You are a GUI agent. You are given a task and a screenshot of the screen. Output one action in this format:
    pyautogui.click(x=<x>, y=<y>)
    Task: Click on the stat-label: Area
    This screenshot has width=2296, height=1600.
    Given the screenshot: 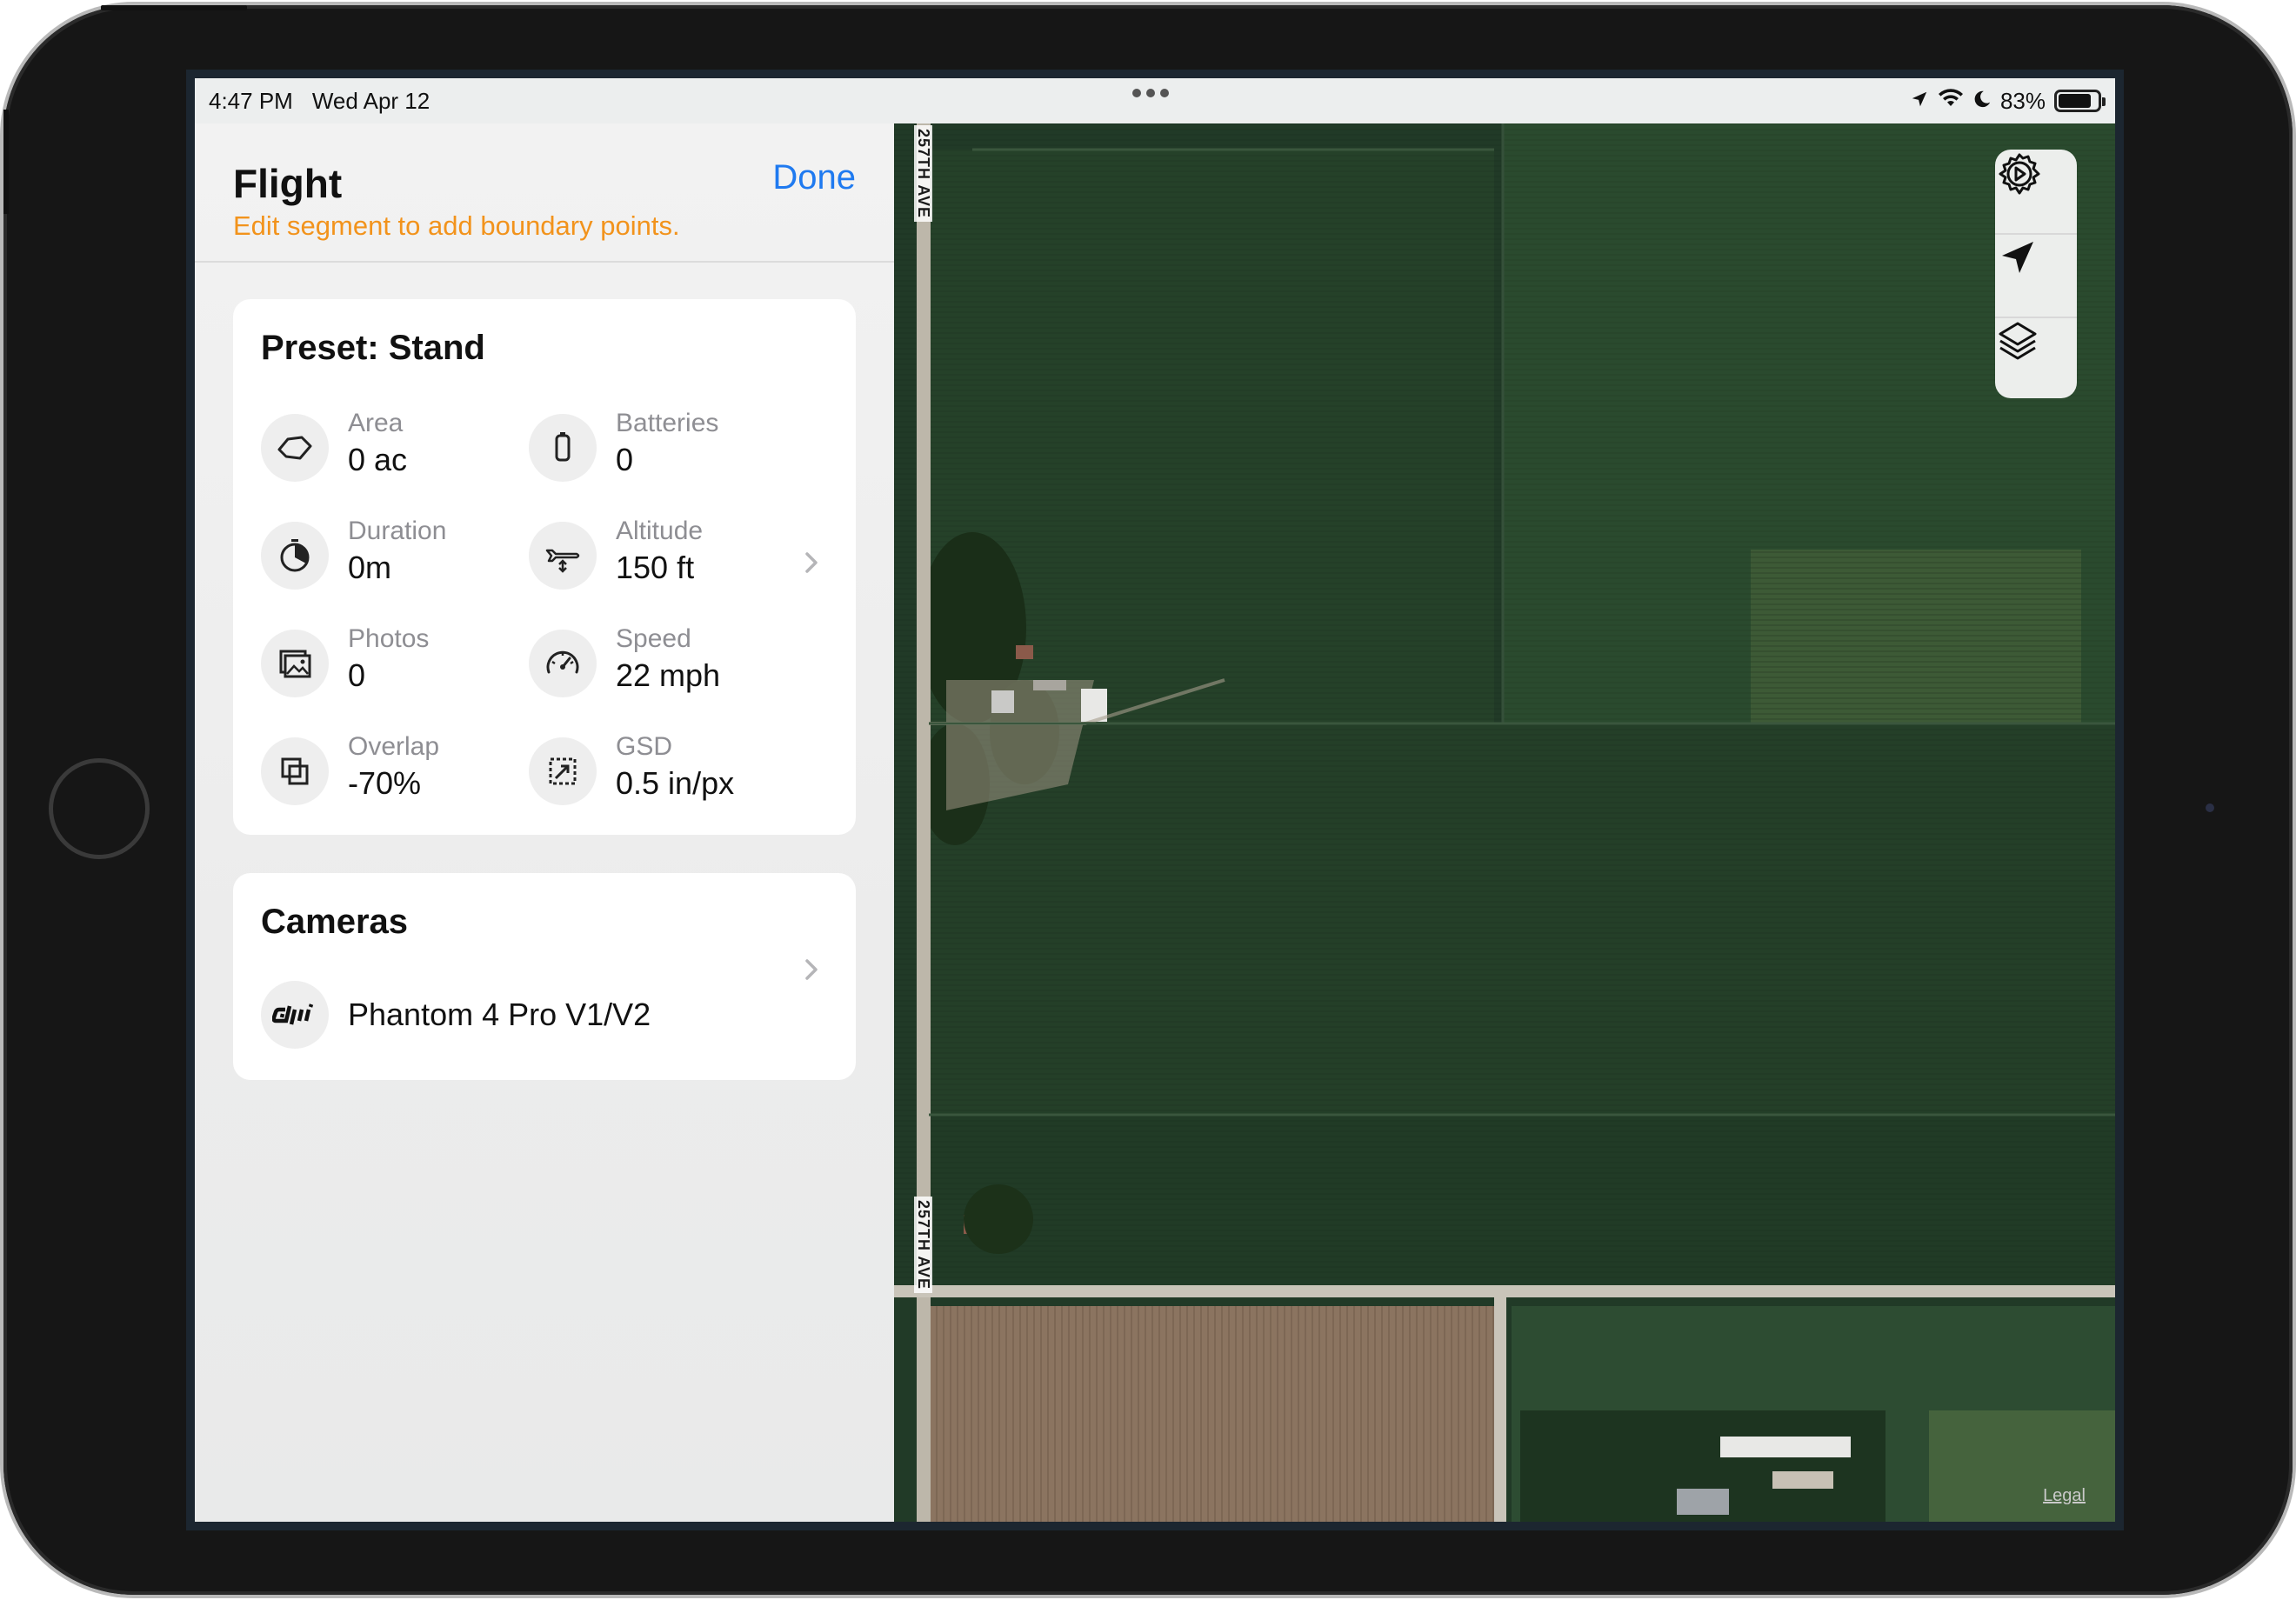 What is the action you would take?
    pyautogui.click(x=376, y=423)
    